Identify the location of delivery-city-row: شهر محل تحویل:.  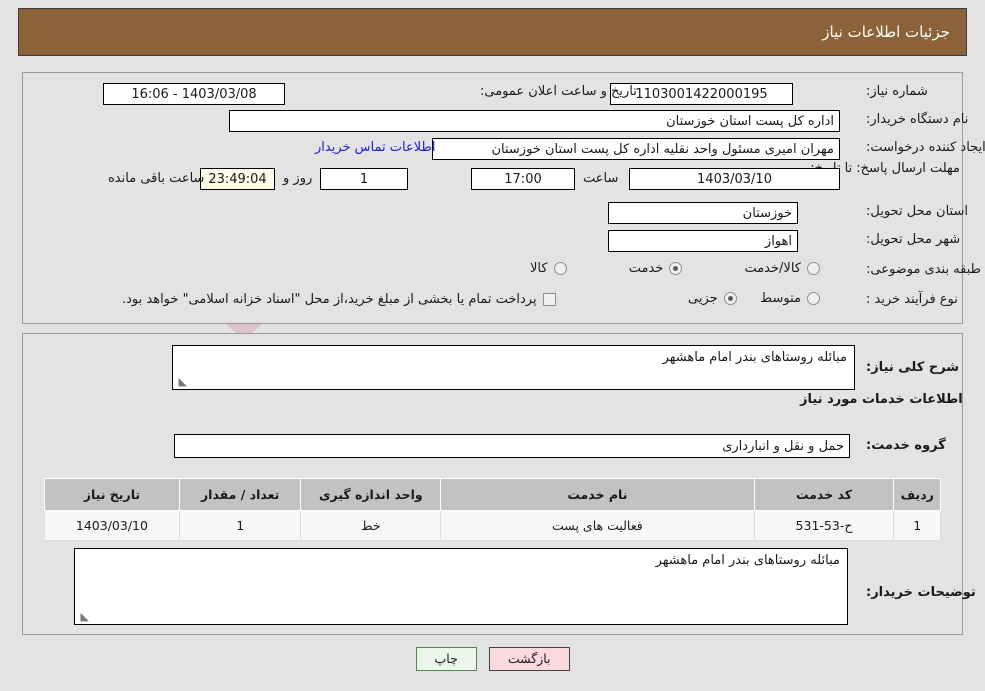
(913, 239).